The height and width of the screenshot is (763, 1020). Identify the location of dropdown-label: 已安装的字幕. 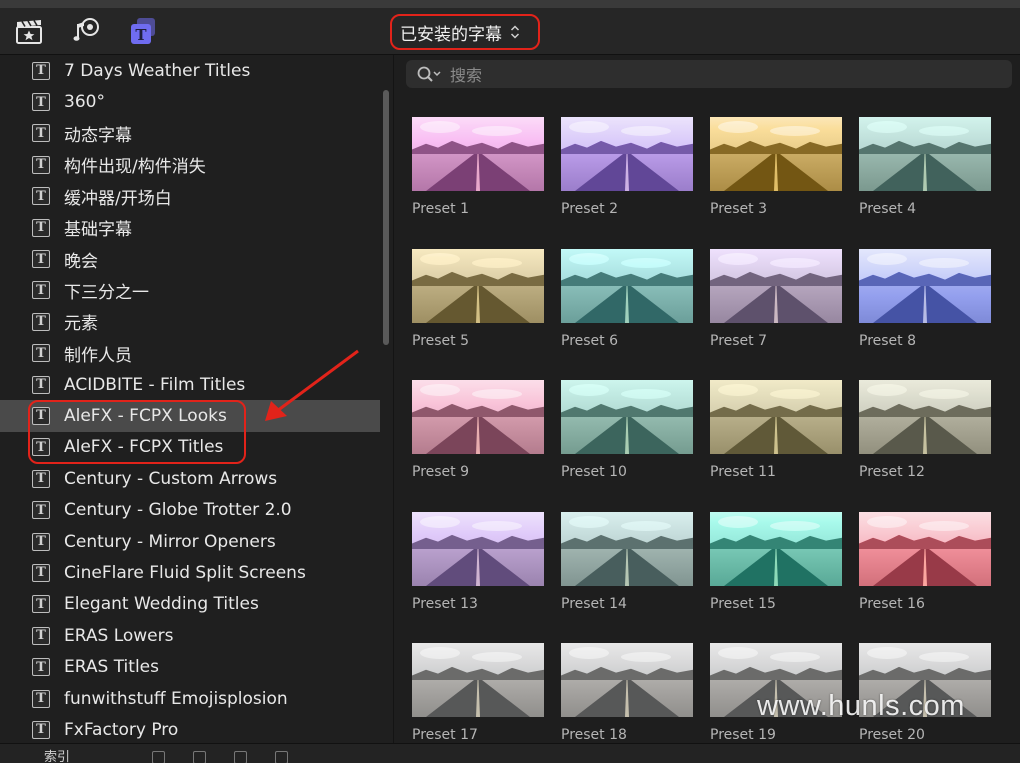
(451, 32).